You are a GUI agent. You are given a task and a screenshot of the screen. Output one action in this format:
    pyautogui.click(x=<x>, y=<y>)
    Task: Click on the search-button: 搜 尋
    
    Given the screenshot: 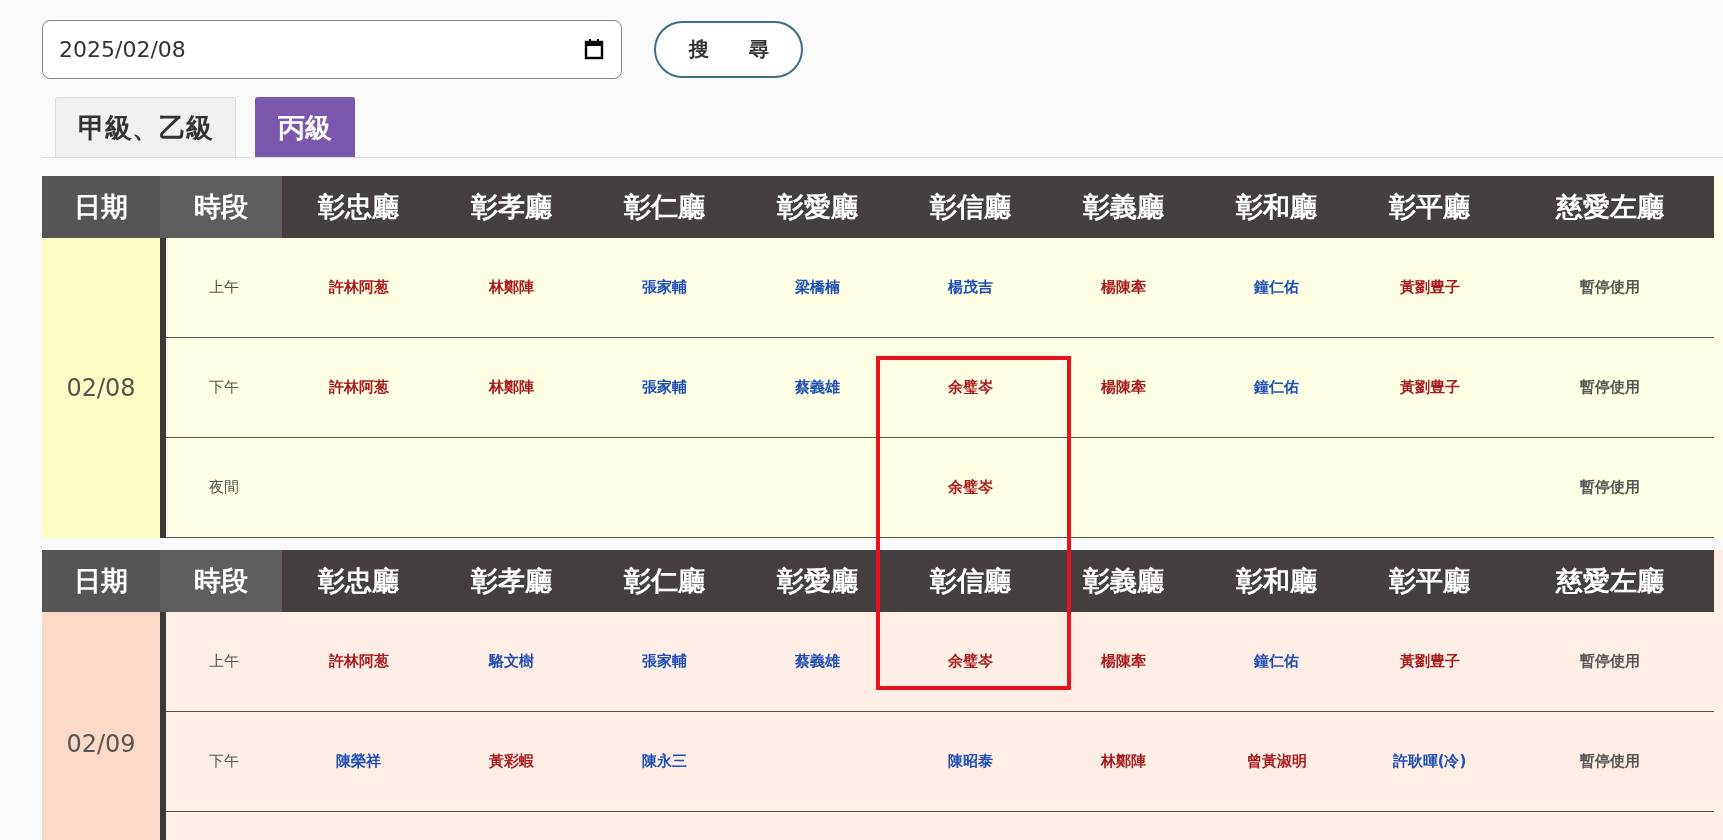 What is the action you would take?
    pyautogui.click(x=728, y=49)
    